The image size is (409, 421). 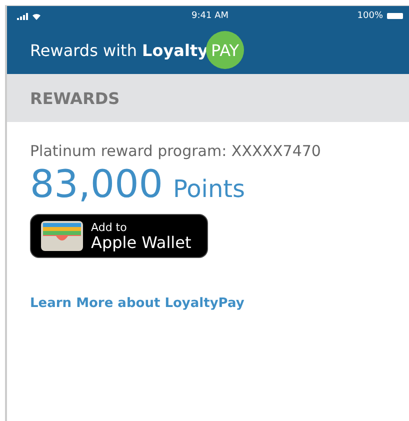 I want to click on program-label: Platinum reward program: XXXXX7470, so click(x=176, y=151).